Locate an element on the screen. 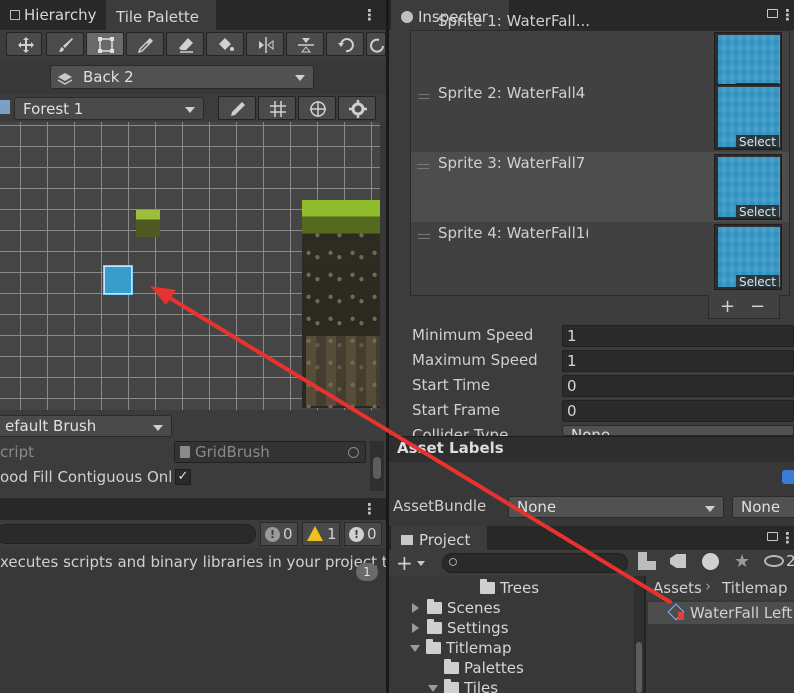  create-asset-button: + is located at coordinates (404, 563).